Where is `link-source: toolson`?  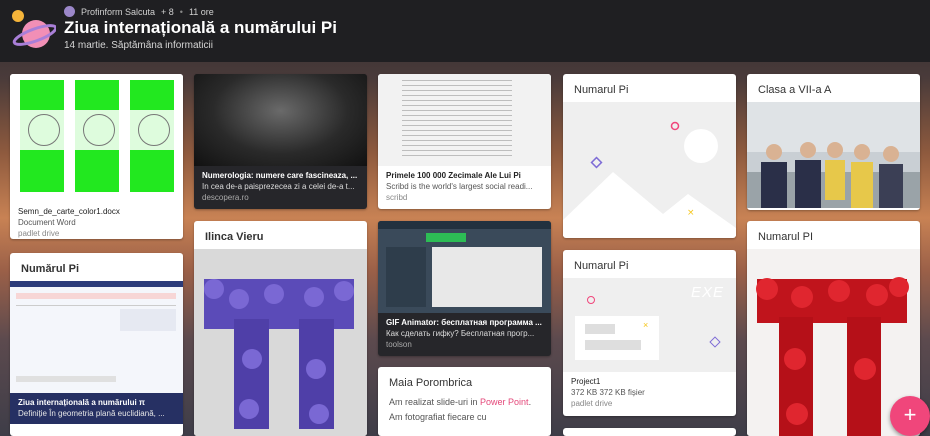 link-source: toolson is located at coordinates (399, 344).